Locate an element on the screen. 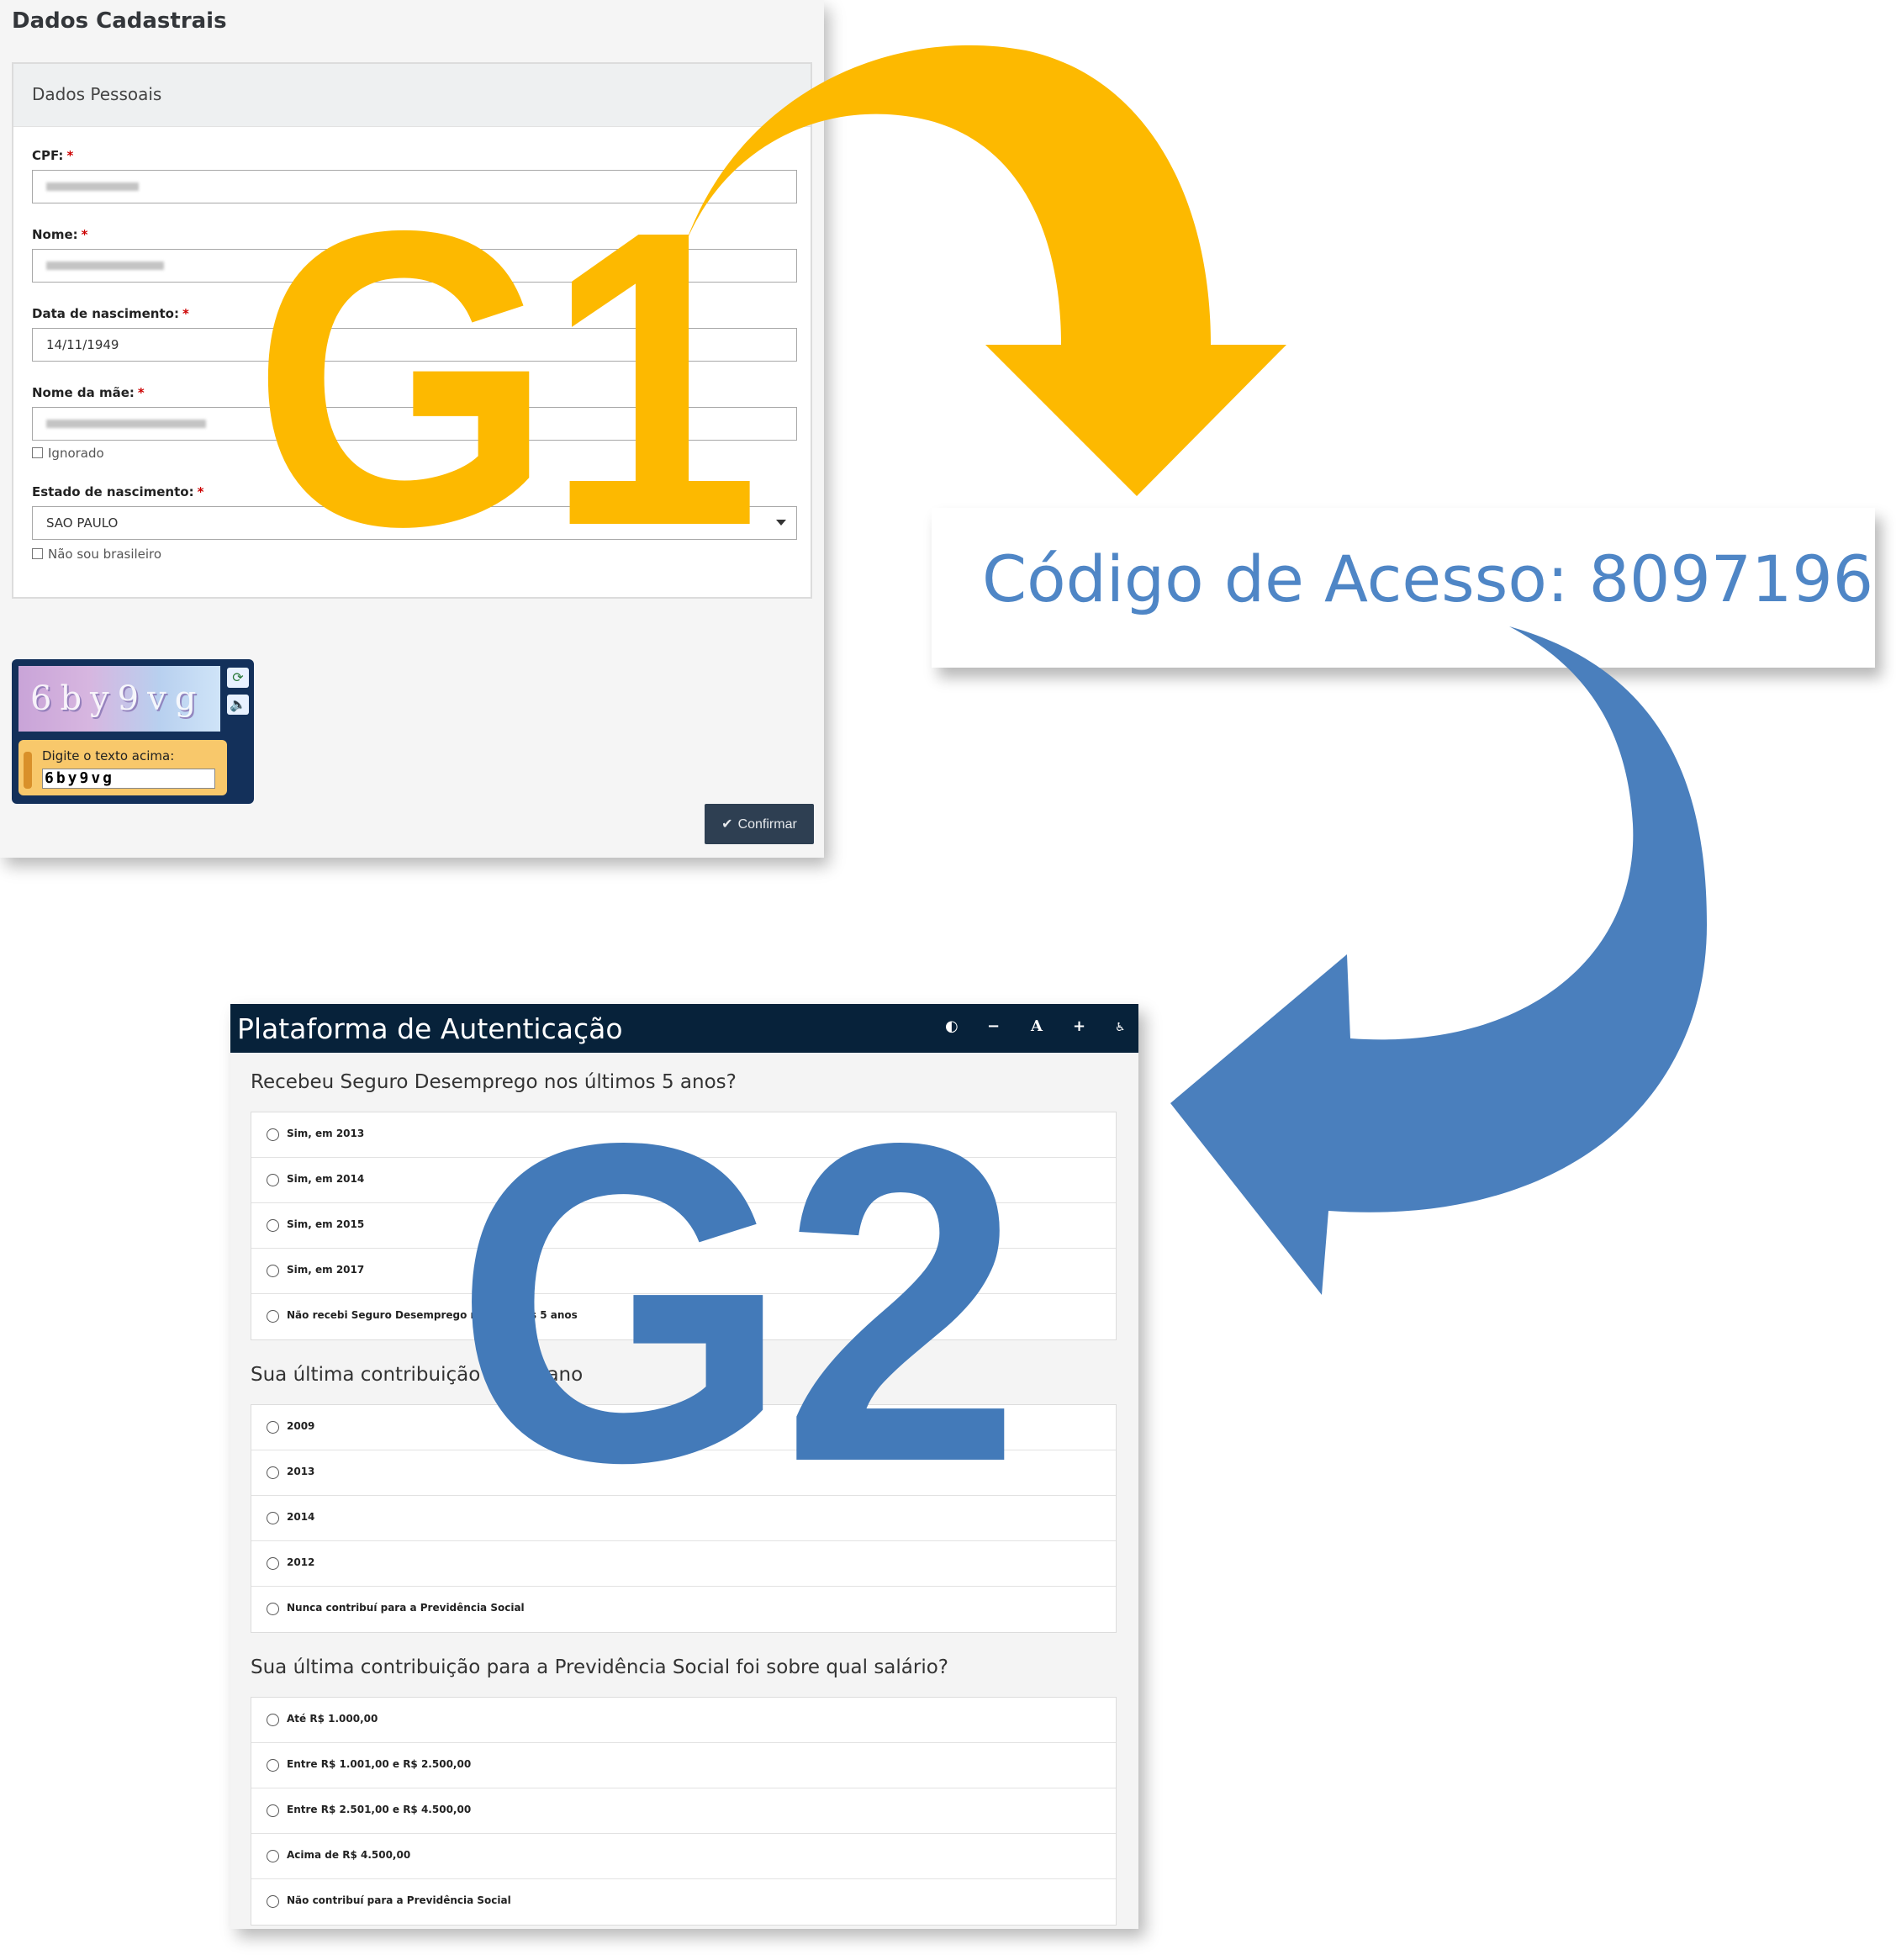  option-row: Acima de R$ 4.500,00 is located at coordinates (683, 1856).